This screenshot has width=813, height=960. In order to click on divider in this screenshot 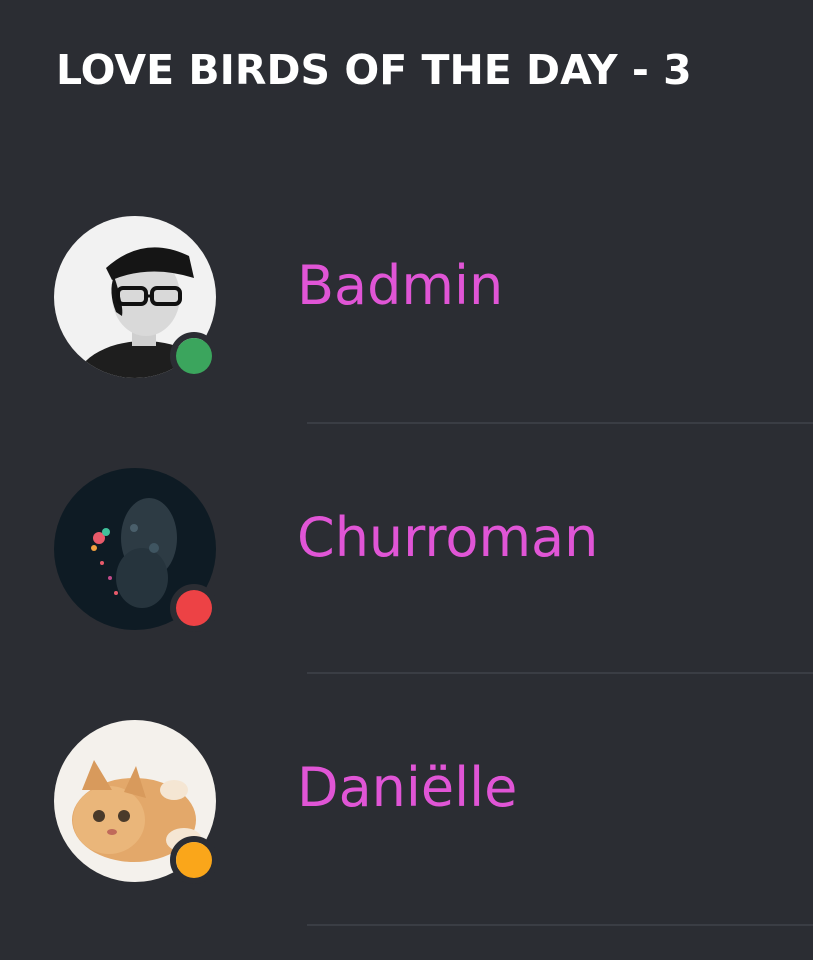, I will do `click(560, 925)`.